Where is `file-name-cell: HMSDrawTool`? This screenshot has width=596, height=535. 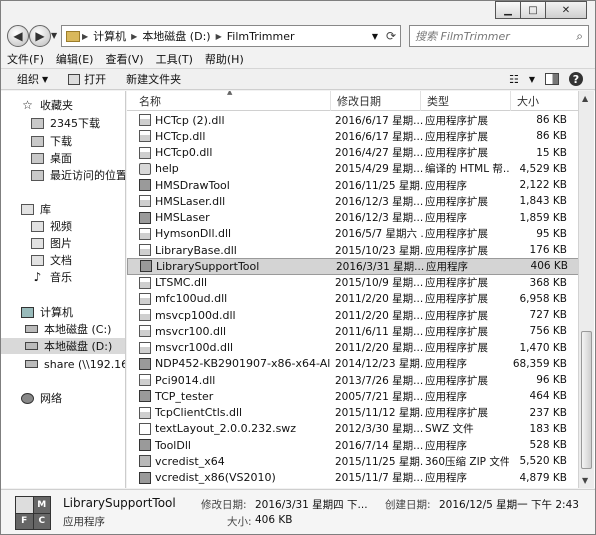 file-name-cell: HMSDrawTool is located at coordinates (235, 185).